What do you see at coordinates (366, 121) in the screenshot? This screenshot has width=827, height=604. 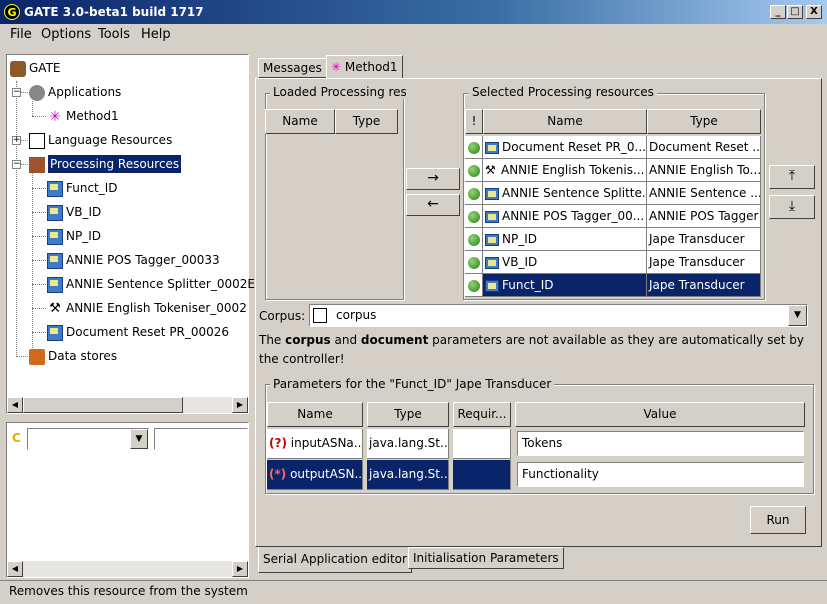 I see `loaded-col-type: Type` at bounding box center [366, 121].